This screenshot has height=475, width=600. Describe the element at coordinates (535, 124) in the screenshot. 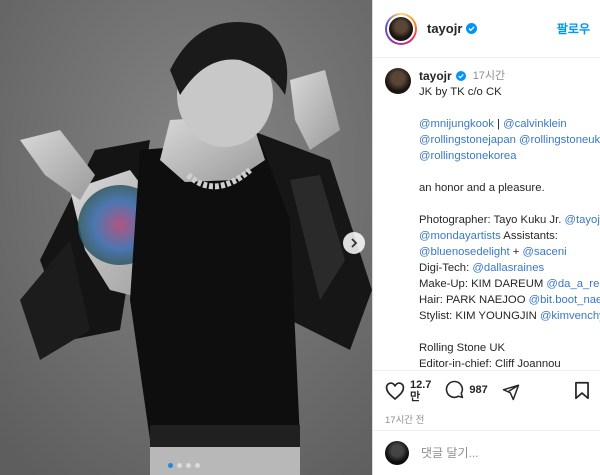

I see `mention-link: @calvinklein` at that location.